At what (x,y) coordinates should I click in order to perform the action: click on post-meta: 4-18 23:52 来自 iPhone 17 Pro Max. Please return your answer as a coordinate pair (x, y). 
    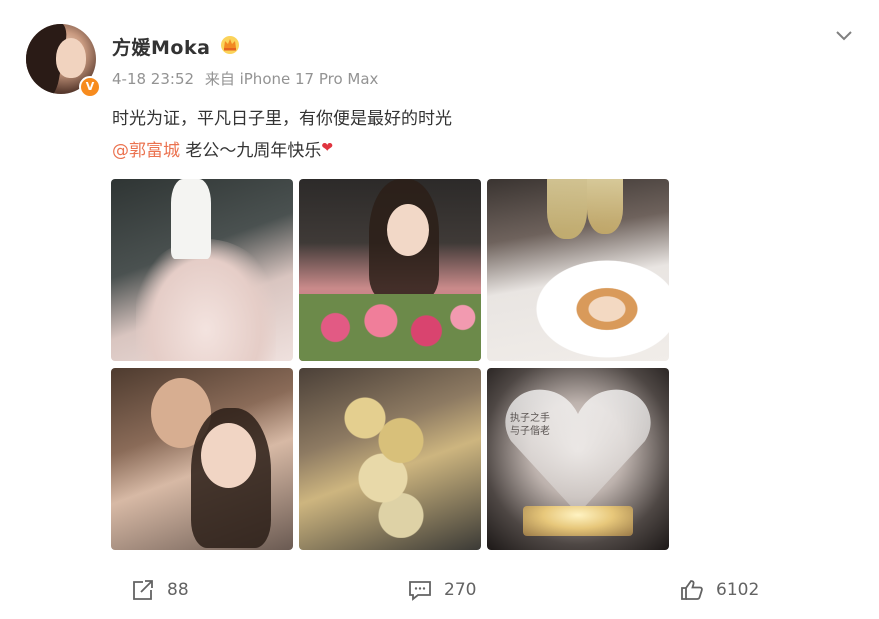
    Looking at the image, I should click on (245, 78).